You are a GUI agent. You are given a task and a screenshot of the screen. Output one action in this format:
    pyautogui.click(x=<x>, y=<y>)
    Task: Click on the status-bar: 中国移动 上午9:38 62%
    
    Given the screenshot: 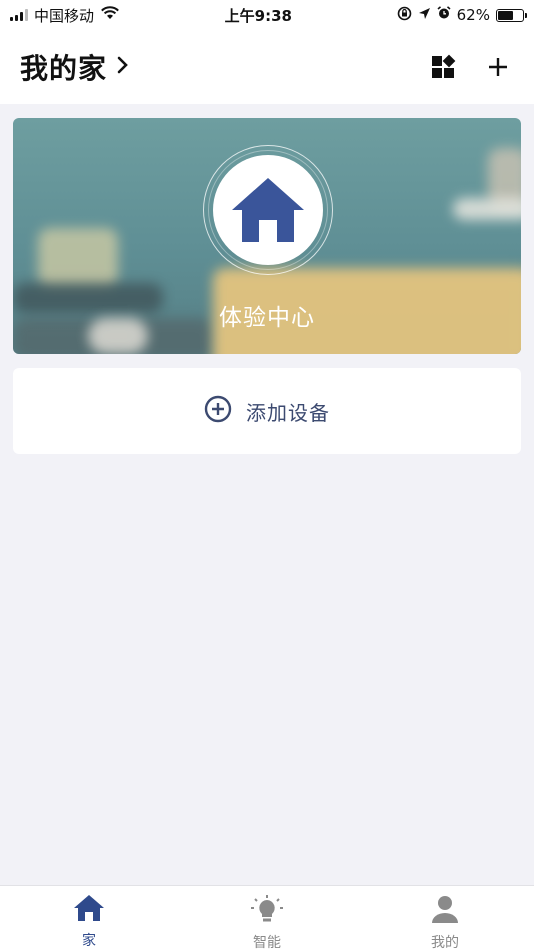 What is the action you would take?
    pyautogui.click(x=267, y=15)
    